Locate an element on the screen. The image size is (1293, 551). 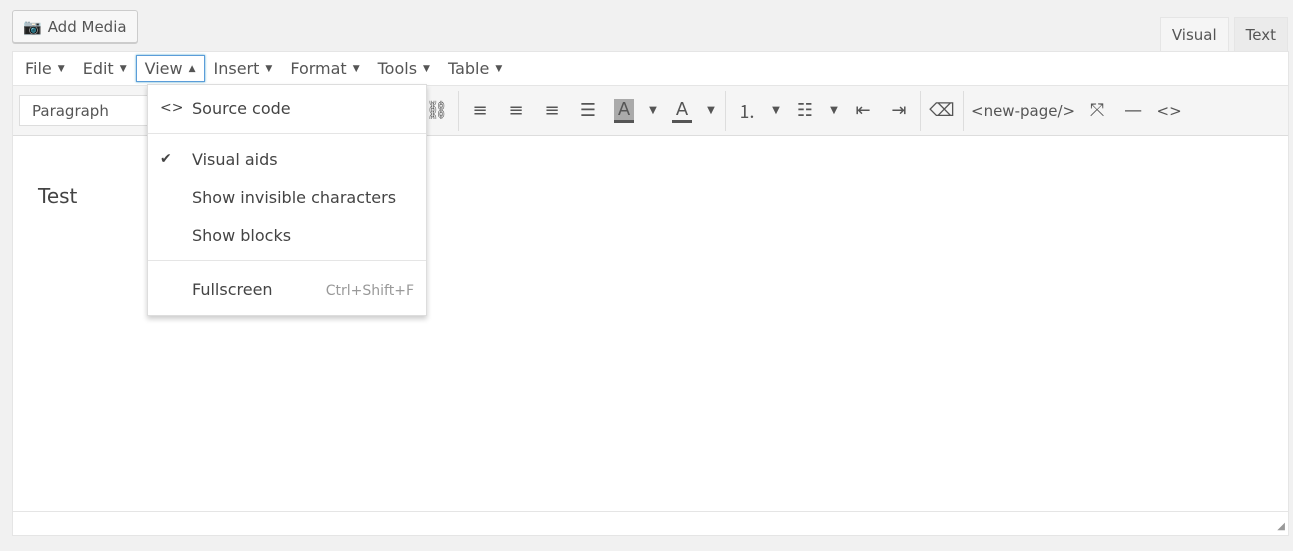
menu-tools: Tools ▼ is located at coordinates (404, 68).